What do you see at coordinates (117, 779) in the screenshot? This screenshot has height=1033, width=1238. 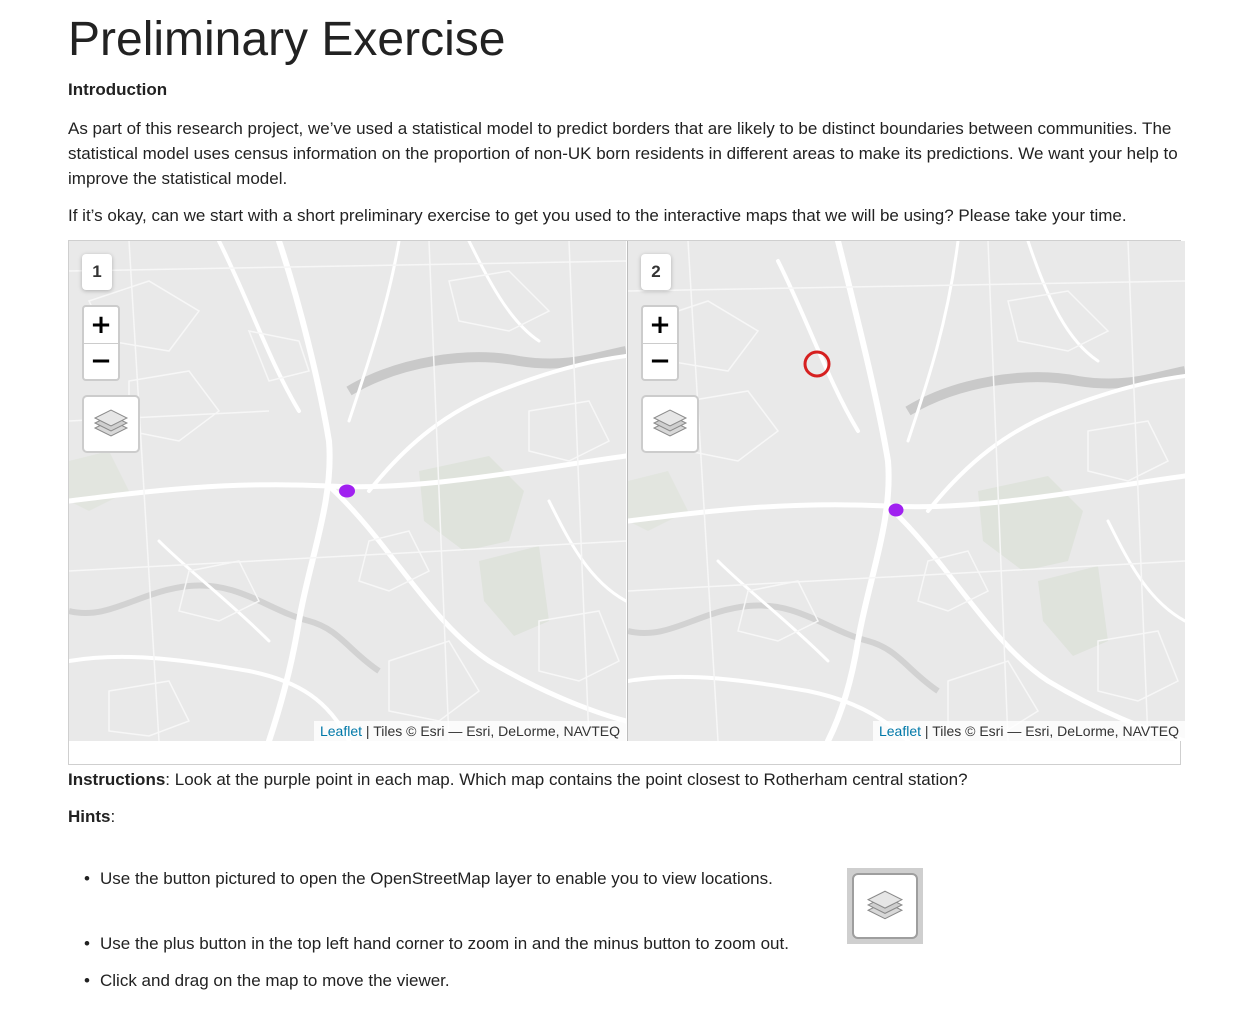 I see `instructions-label: Instructions` at bounding box center [117, 779].